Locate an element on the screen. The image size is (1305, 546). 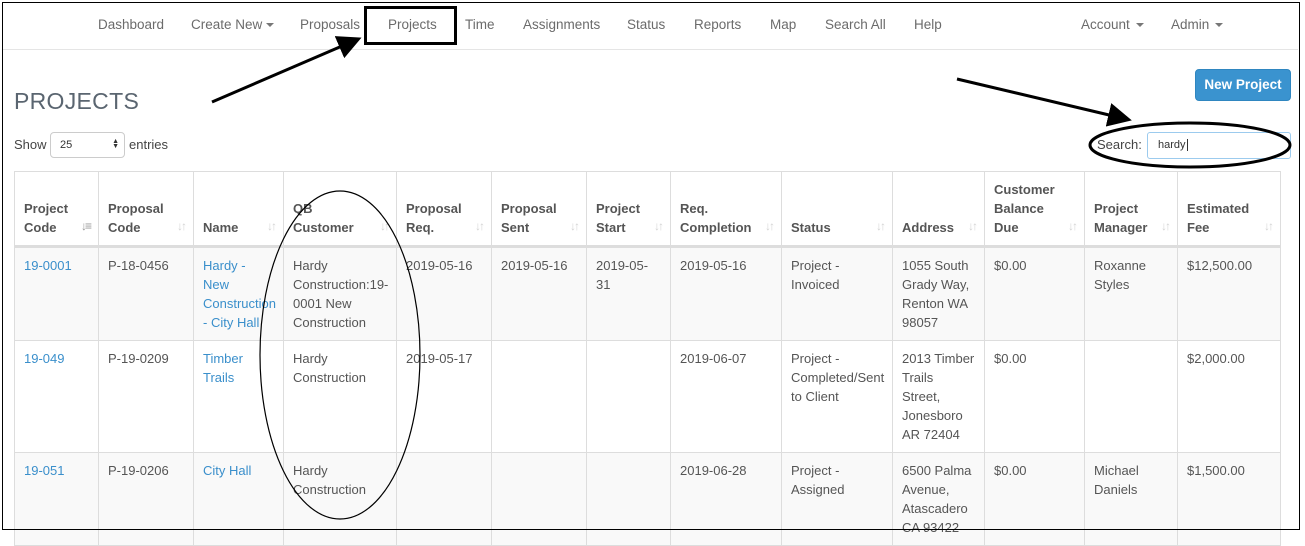
nav-reports: Reports is located at coordinates (717, 24).